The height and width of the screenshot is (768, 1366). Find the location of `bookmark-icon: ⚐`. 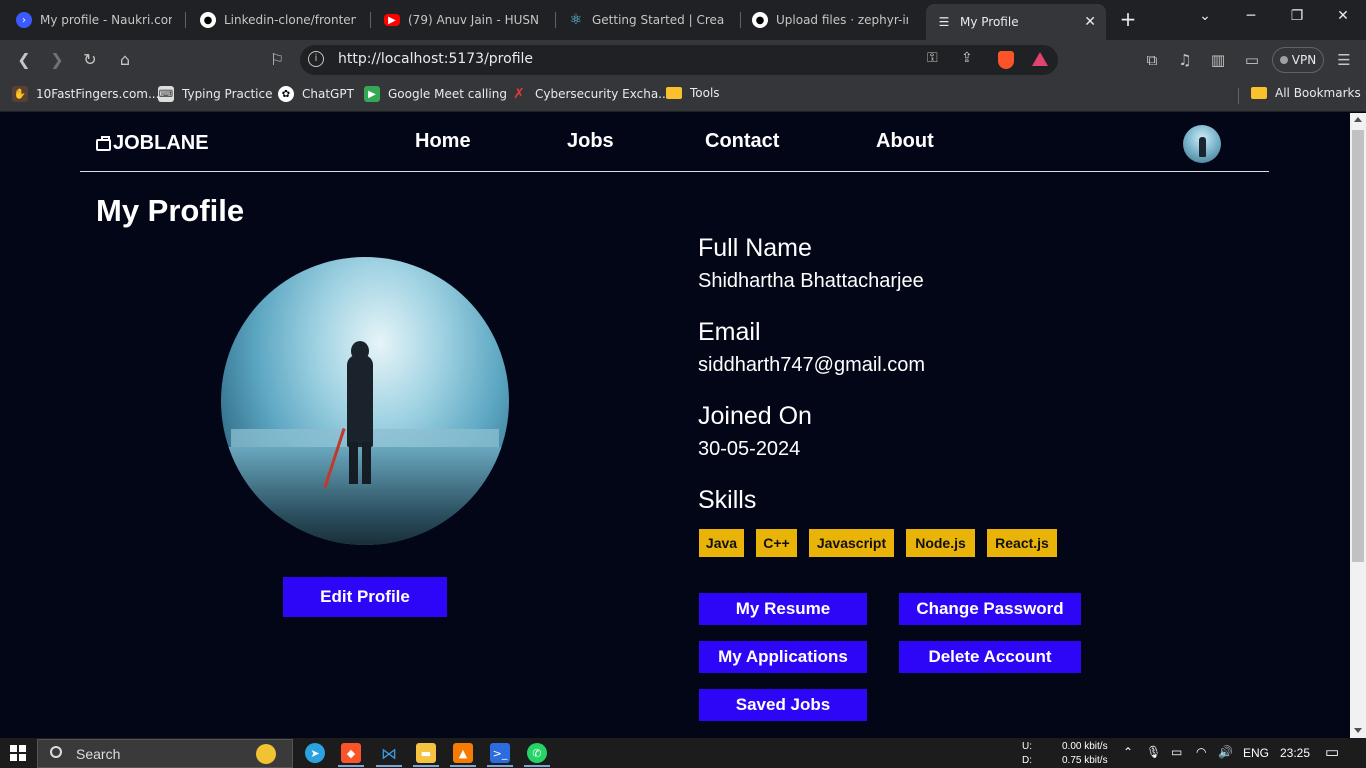

bookmark-icon: ⚐ is located at coordinates (277, 60).